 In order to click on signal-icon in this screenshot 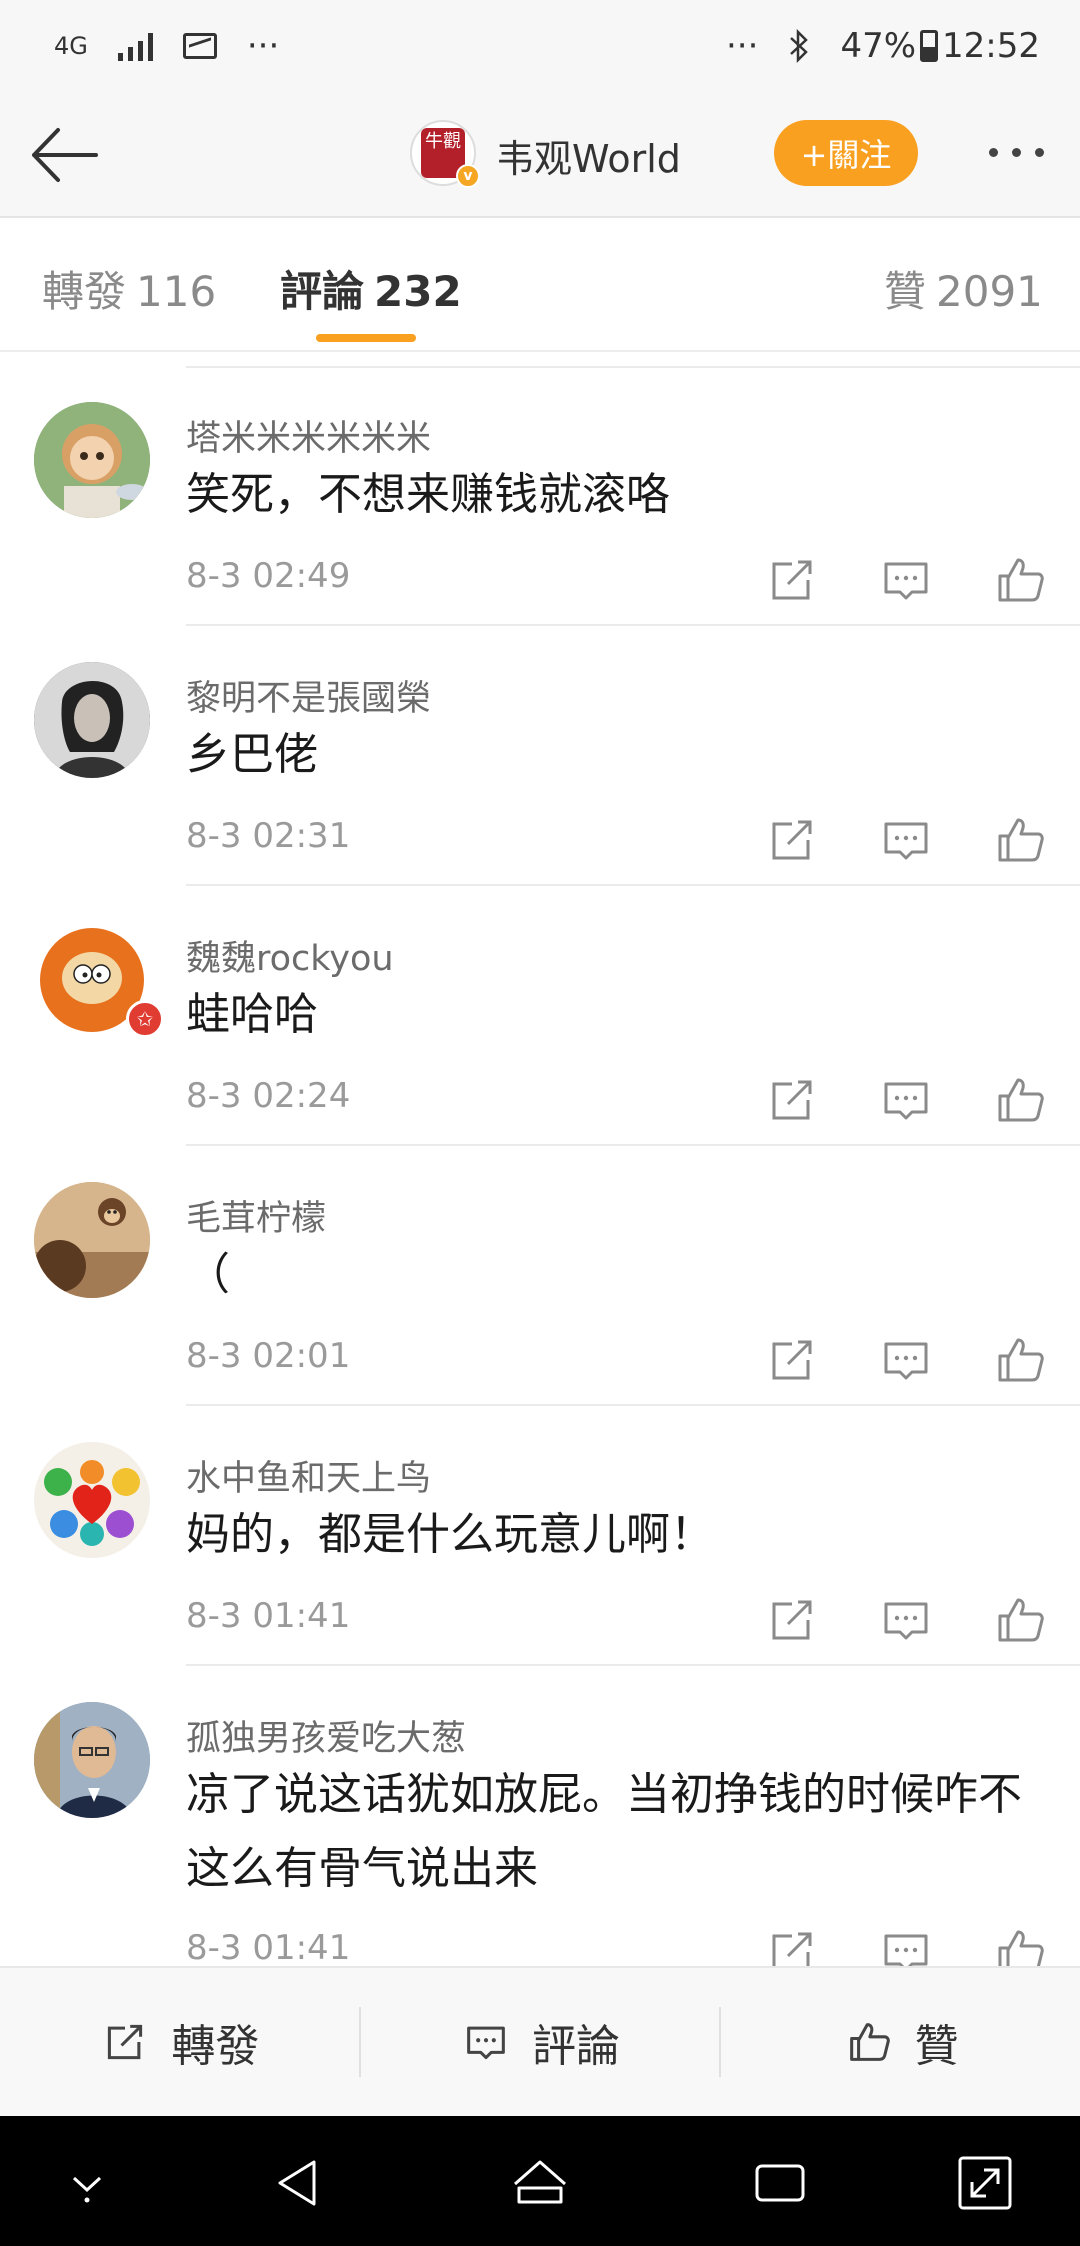, I will do `click(135, 46)`.